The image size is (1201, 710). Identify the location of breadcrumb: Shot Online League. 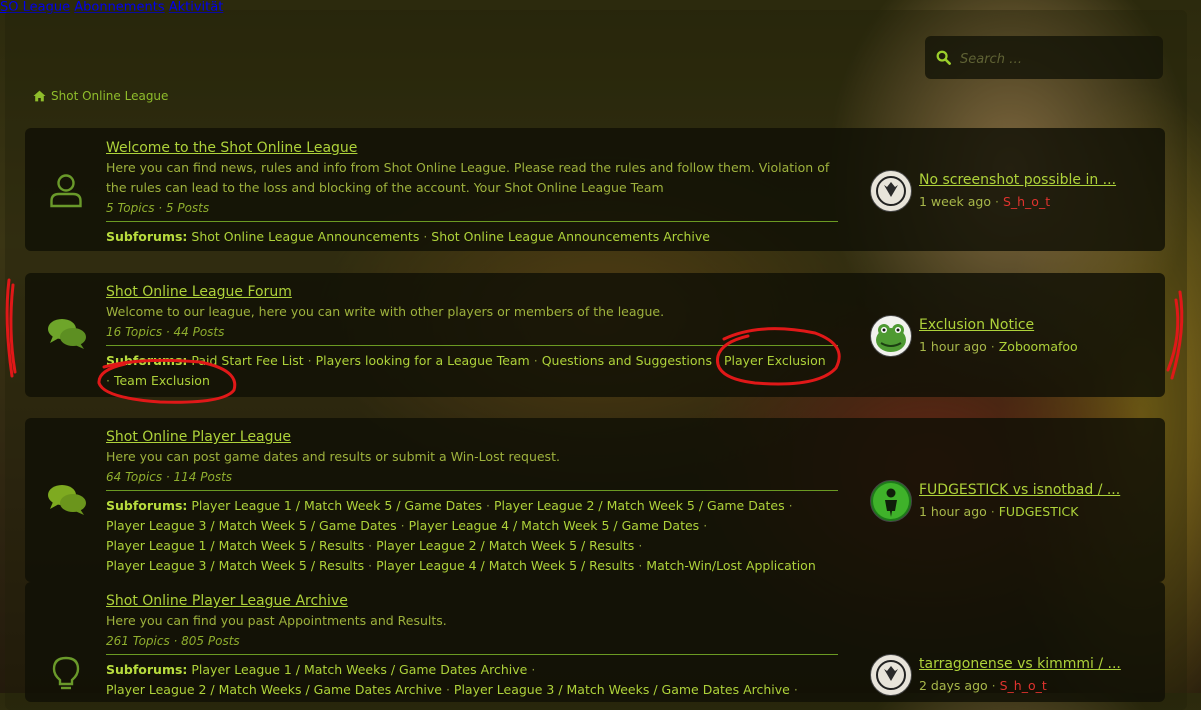
(100, 96).